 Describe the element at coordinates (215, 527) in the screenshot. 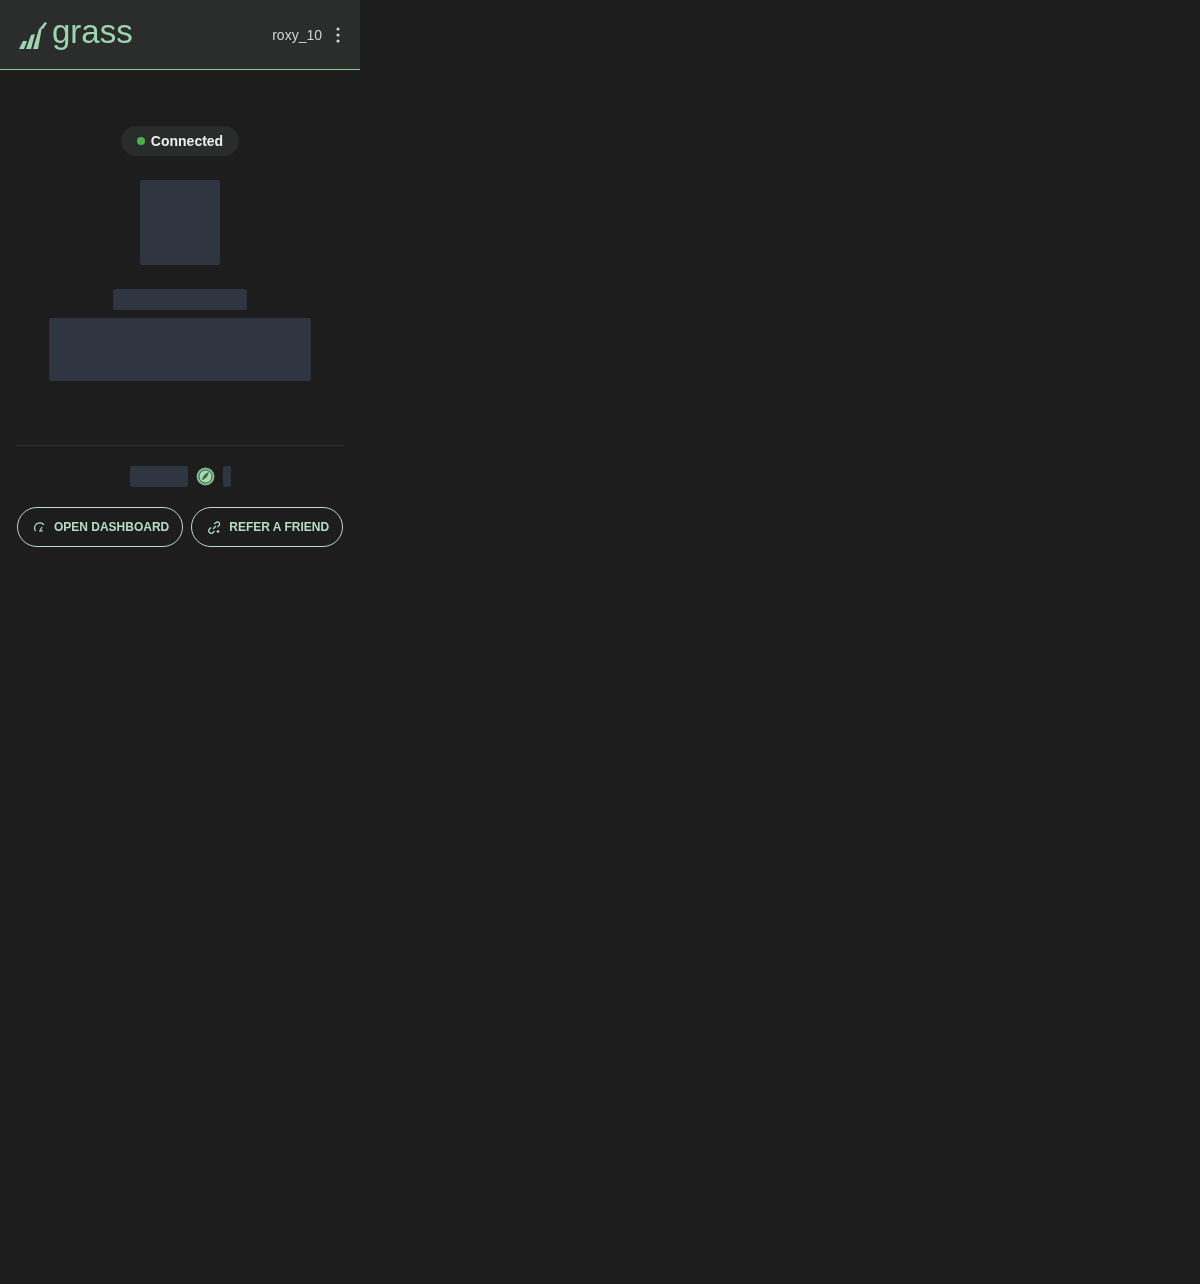

I see `link-icon` at that location.